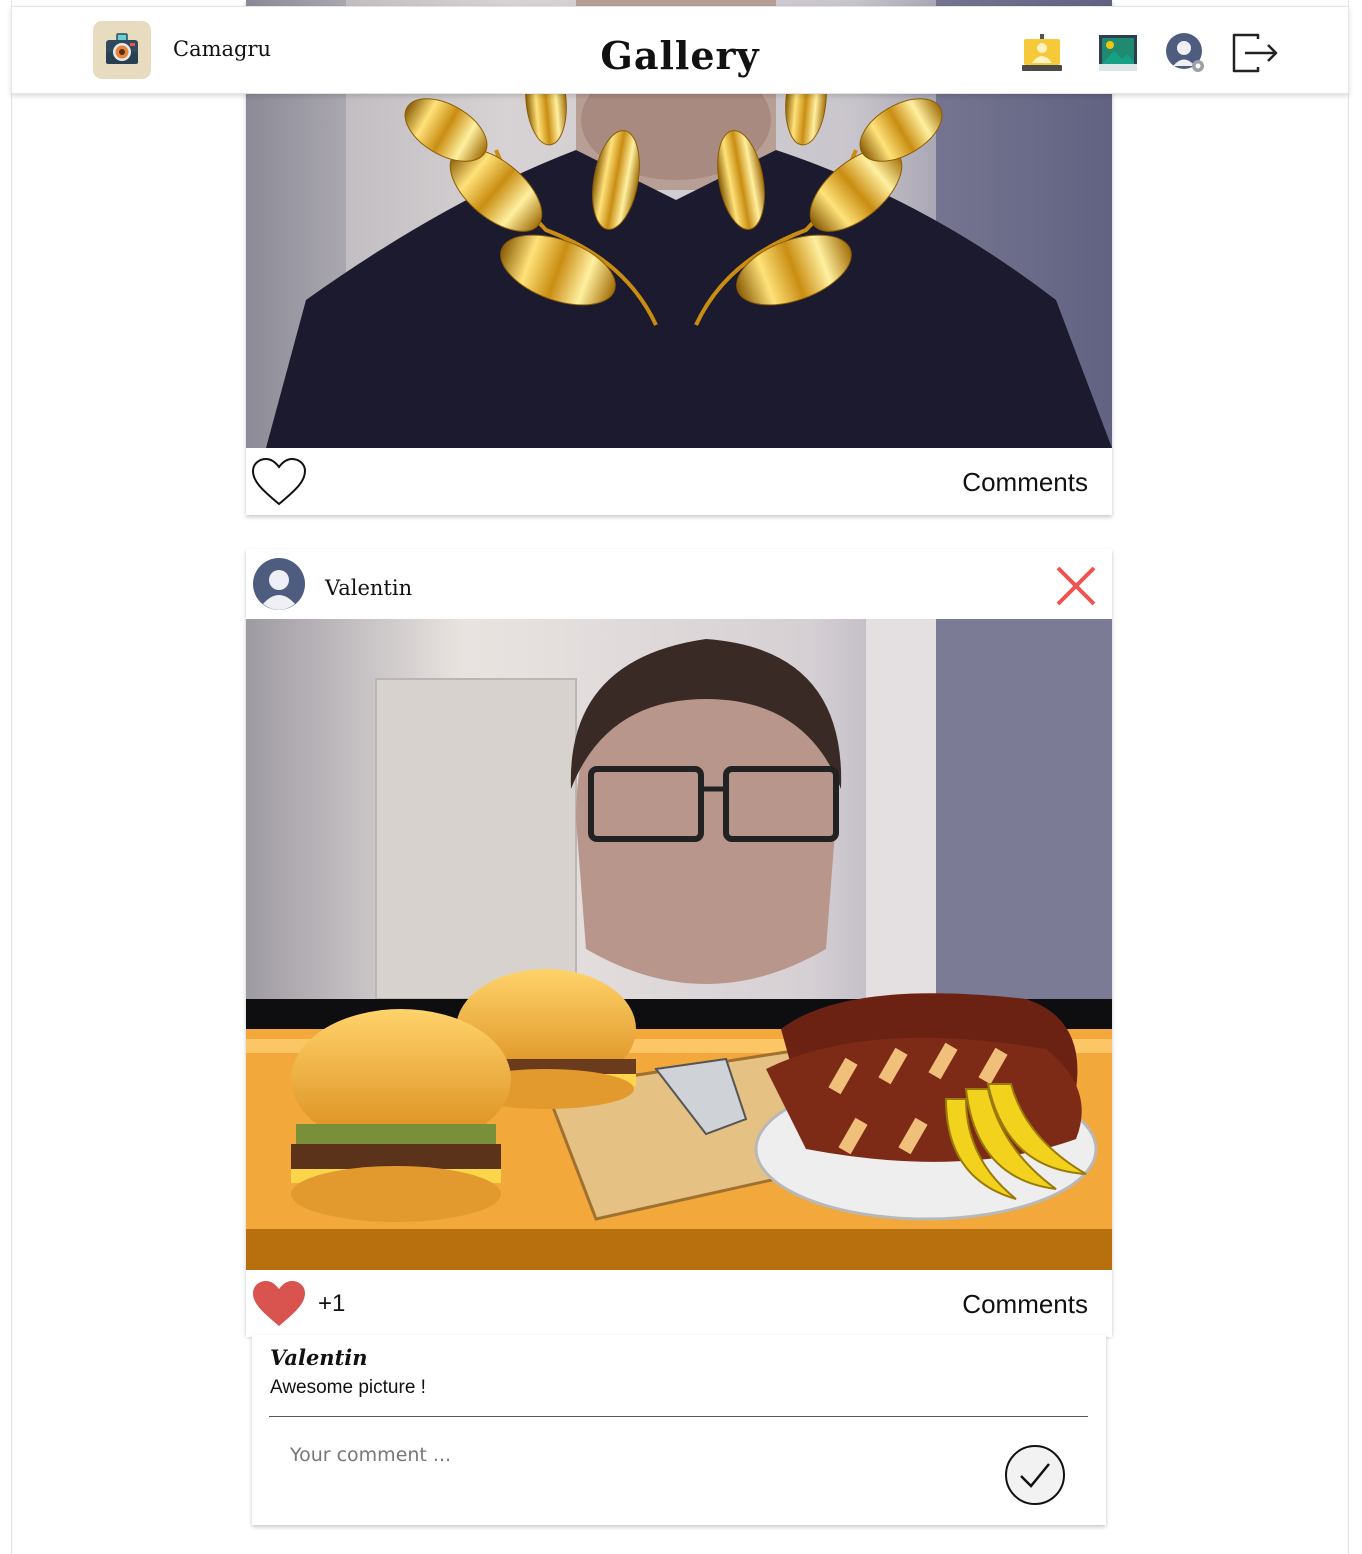 The height and width of the screenshot is (1554, 1362). Describe the element at coordinates (1076, 586) in the screenshot. I see `close-icon` at that location.